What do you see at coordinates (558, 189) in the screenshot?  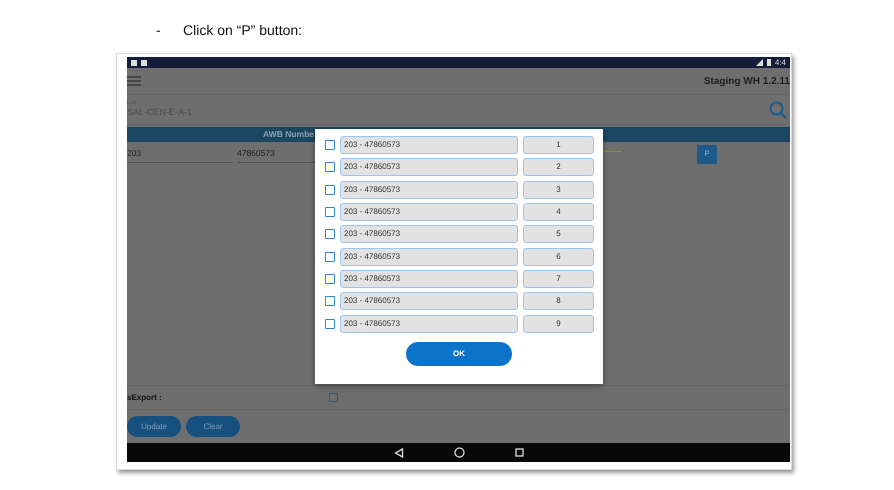 I see `piece-field: 3` at bounding box center [558, 189].